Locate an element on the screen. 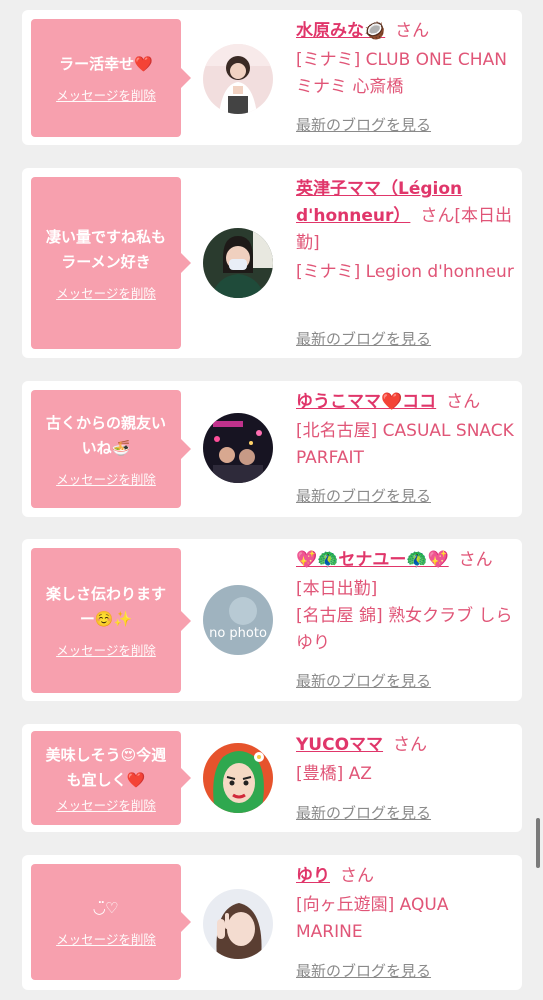  shop-text: [ミナミ] CLUB ONE CHAN ミナミ 心斎橋 is located at coordinates (401, 73).